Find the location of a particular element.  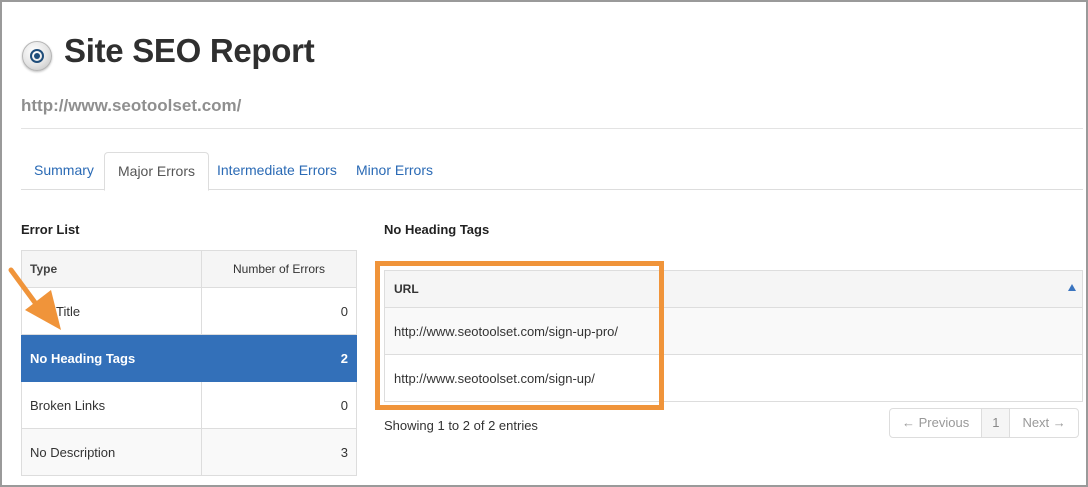

page-1-button: 1 is located at coordinates (996, 423).